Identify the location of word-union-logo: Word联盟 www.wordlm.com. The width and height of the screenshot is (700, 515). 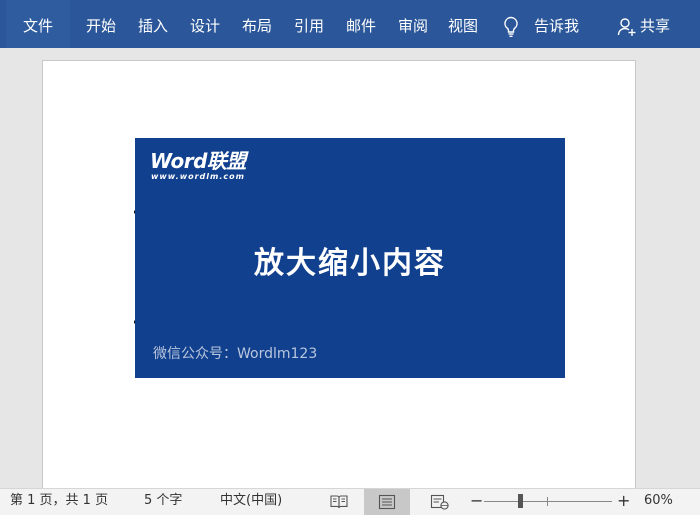
(198, 166).